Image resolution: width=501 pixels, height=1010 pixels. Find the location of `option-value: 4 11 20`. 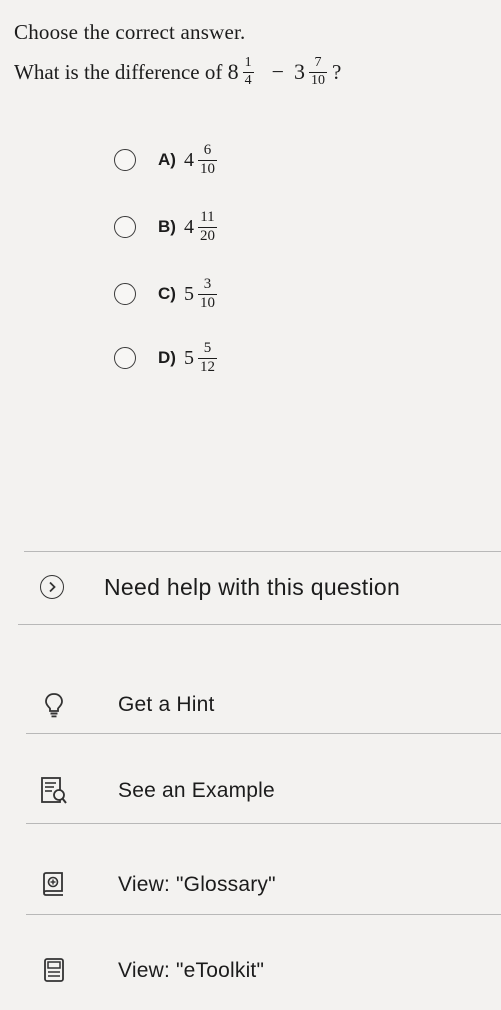

option-value: 4 11 20 is located at coordinates (201, 226).